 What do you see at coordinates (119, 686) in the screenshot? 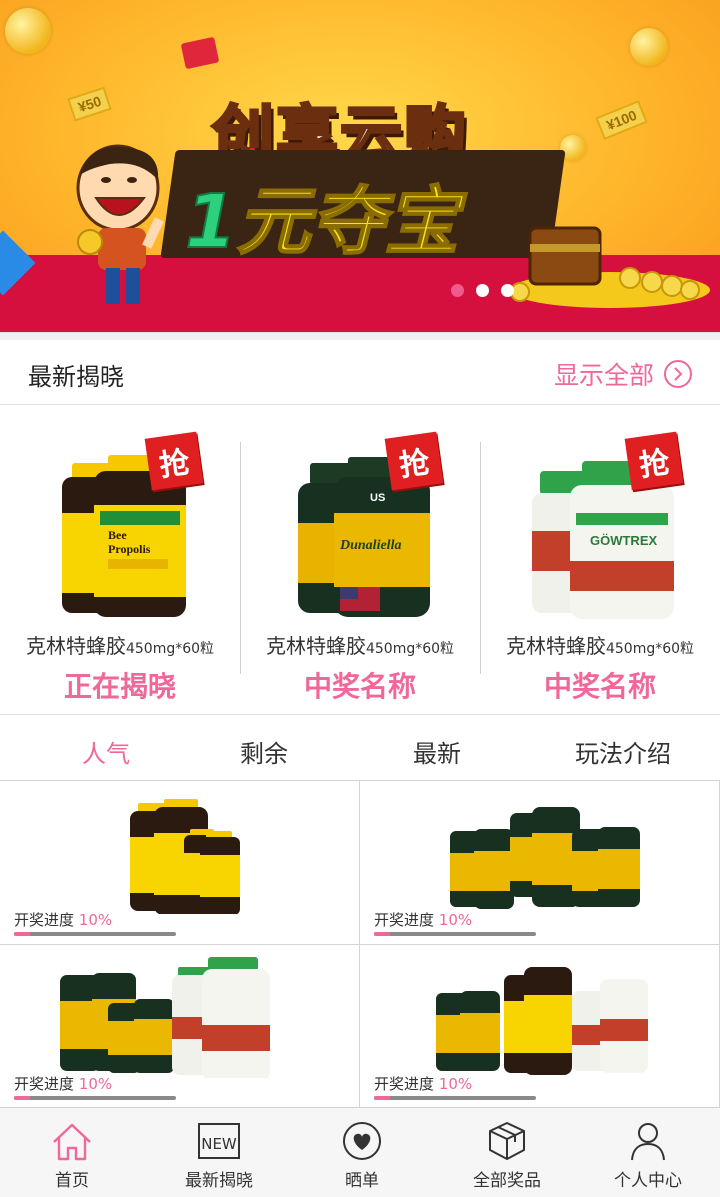
I see `reveal-status: 正在揭晓` at bounding box center [119, 686].